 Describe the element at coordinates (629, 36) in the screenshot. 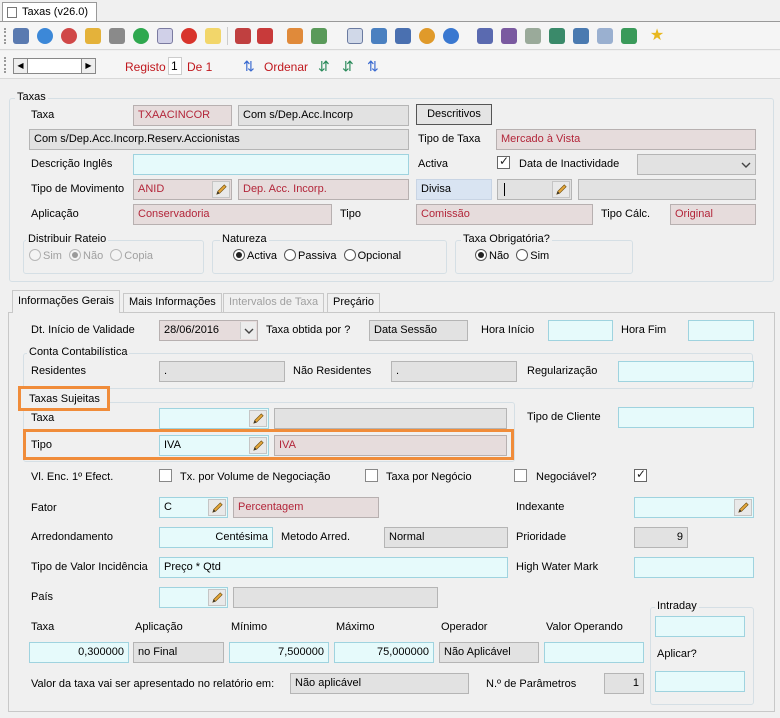

I see `import-arrow-icon` at that location.